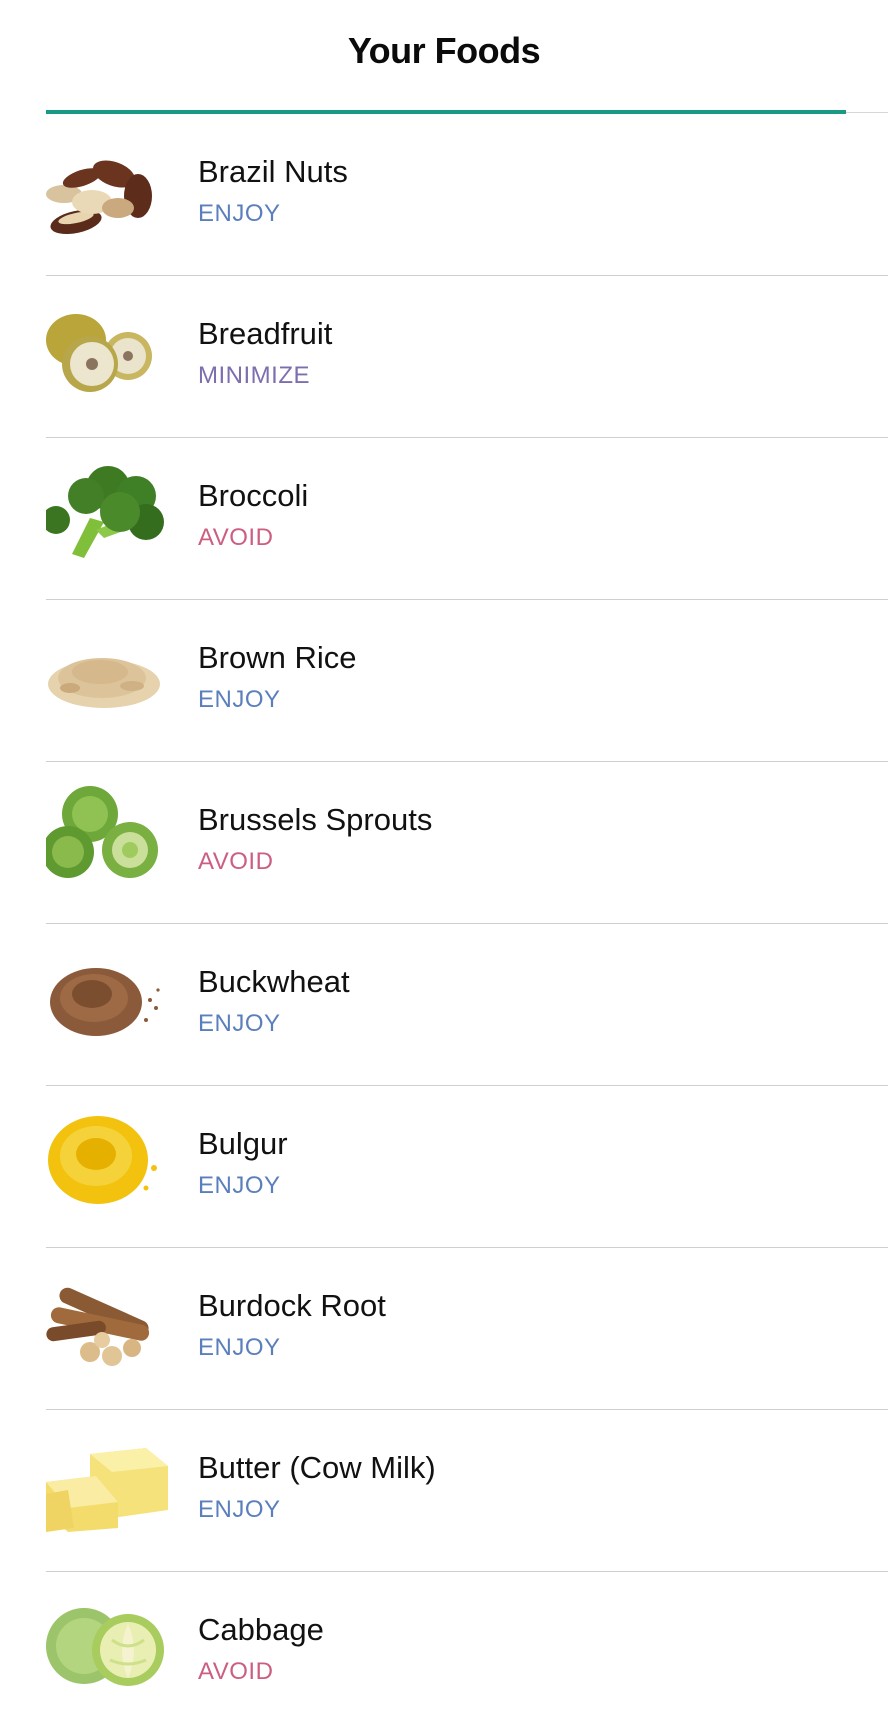 This screenshot has width=888, height=1730. Describe the element at coordinates (467, 1491) in the screenshot. I see `food-row-butter: Butter (Cow Milk) ENJOY` at that location.